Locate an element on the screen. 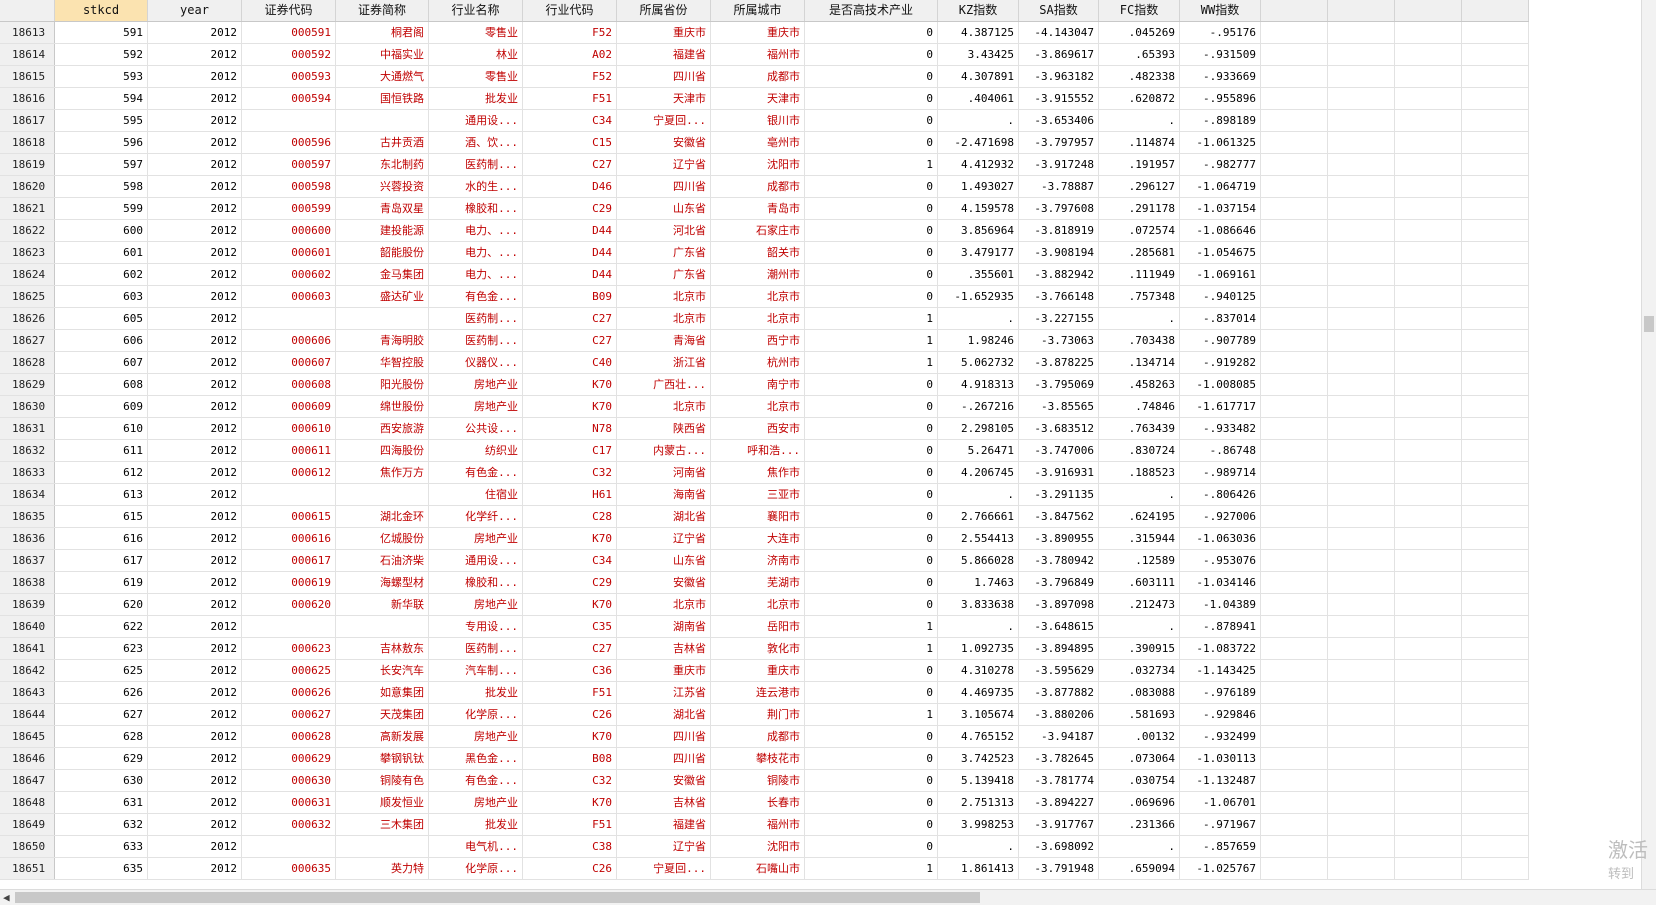 The width and height of the screenshot is (1656, 905). cell-industry-code: K70 is located at coordinates (570, 802).